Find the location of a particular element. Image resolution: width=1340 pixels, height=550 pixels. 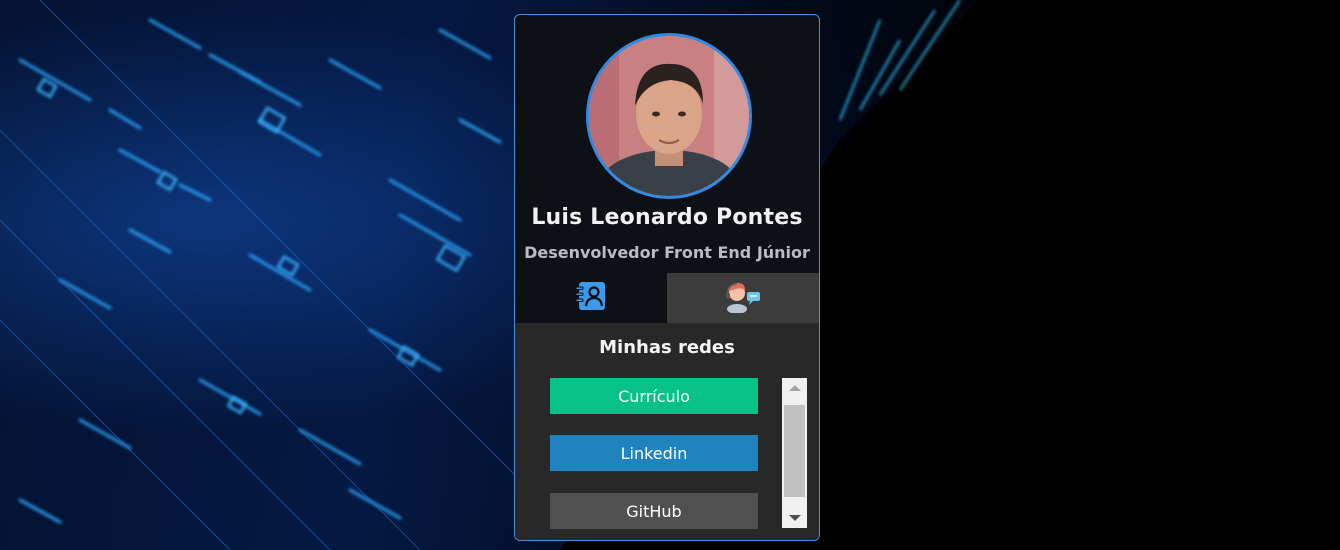

scrollbar-thumb is located at coordinates (794, 451).